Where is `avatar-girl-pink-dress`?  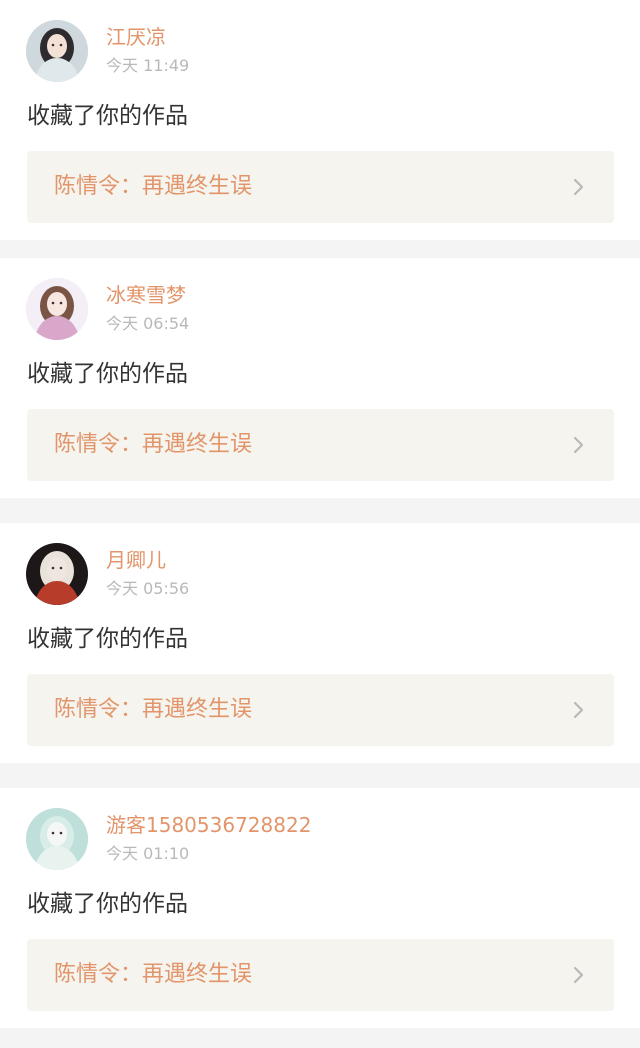 avatar-girl-pink-dress is located at coordinates (57, 309).